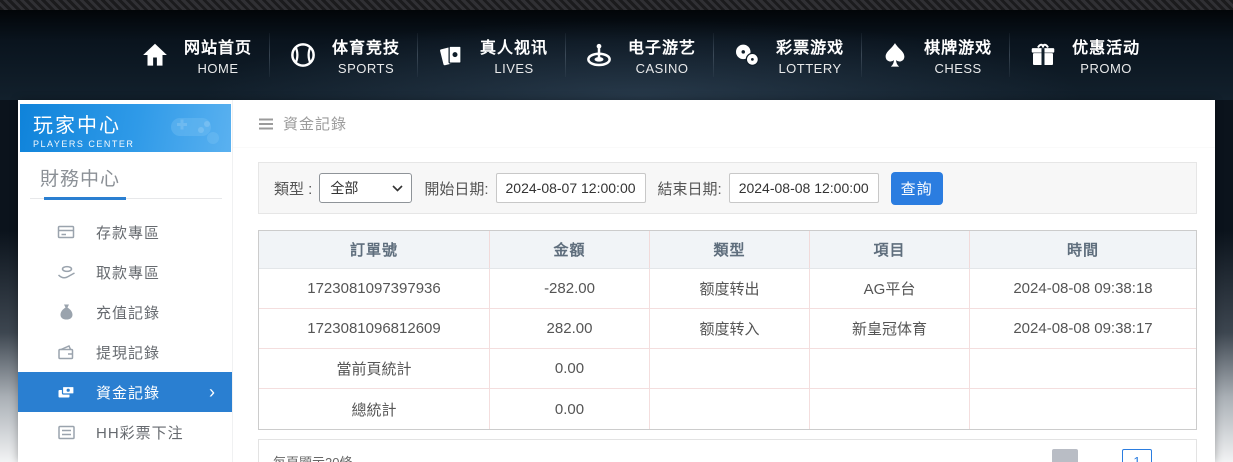 The image size is (1233, 462). I want to click on nav-label-zh: 网站首页, so click(218, 48).